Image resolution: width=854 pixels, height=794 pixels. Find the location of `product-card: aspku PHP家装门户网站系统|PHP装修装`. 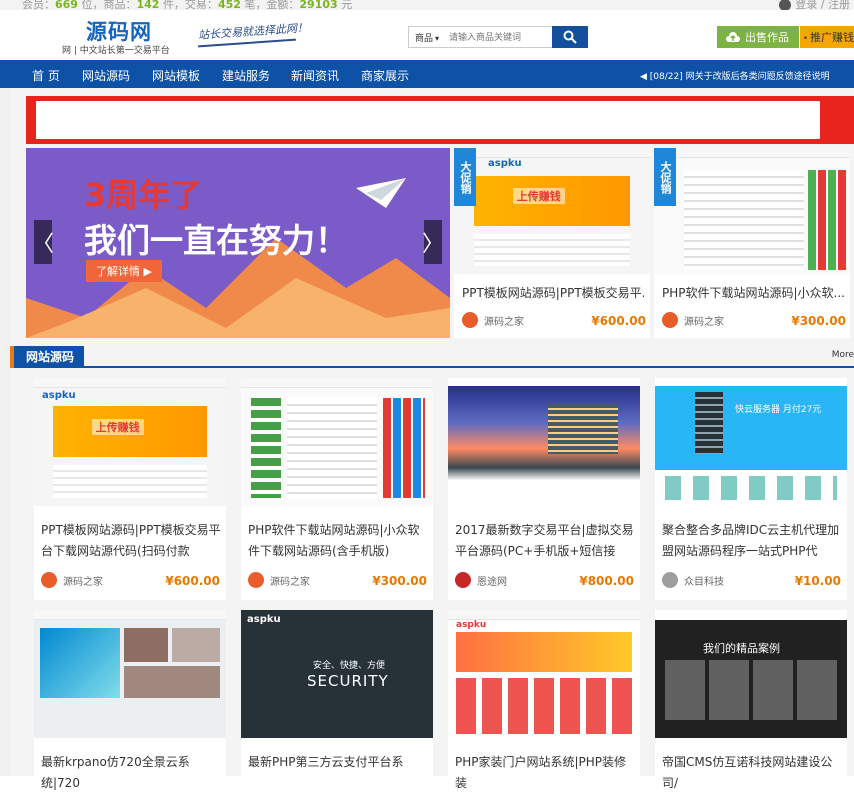

product-card: aspku PHP家装门户网站系统|PHP装修装 is located at coordinates (544, 700).